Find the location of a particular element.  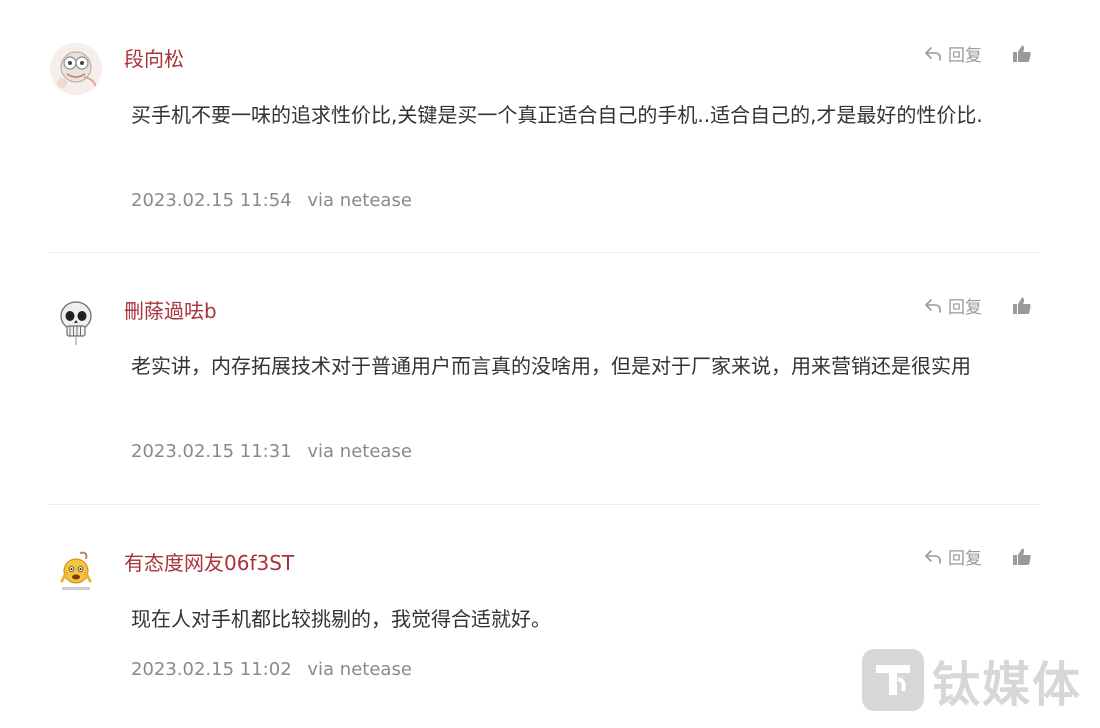

comment-meta: 2023.02.15 11:31 via netease is located at coordinates (271, 451).